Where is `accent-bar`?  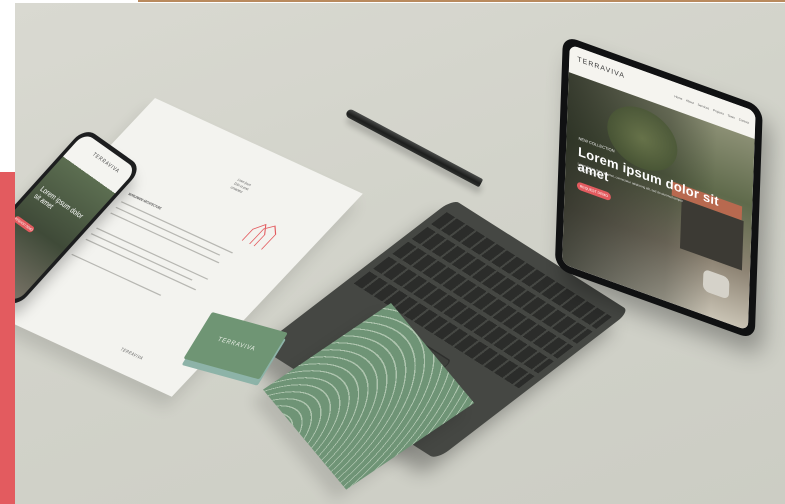
accent-bar is located at coordinates (7, 338).